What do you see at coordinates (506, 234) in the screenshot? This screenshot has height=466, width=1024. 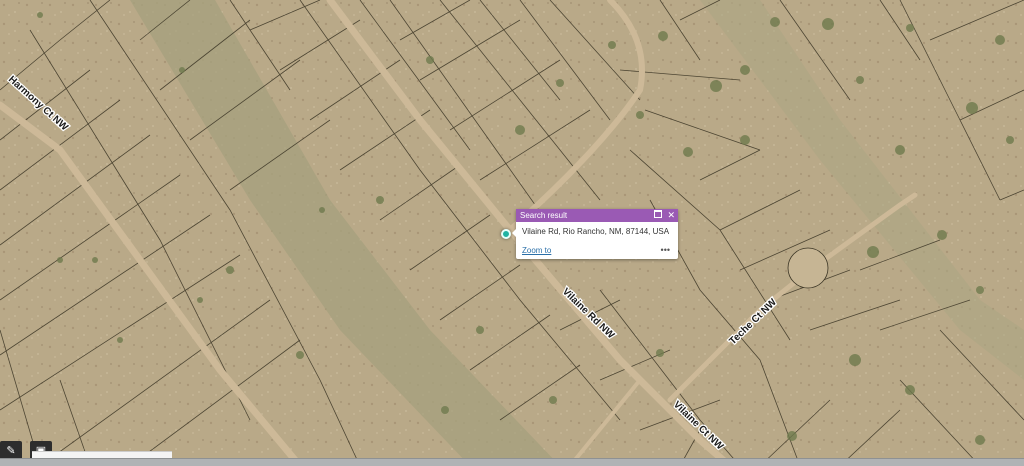 I see `search-result-marker` at bounding box center [506, 234].